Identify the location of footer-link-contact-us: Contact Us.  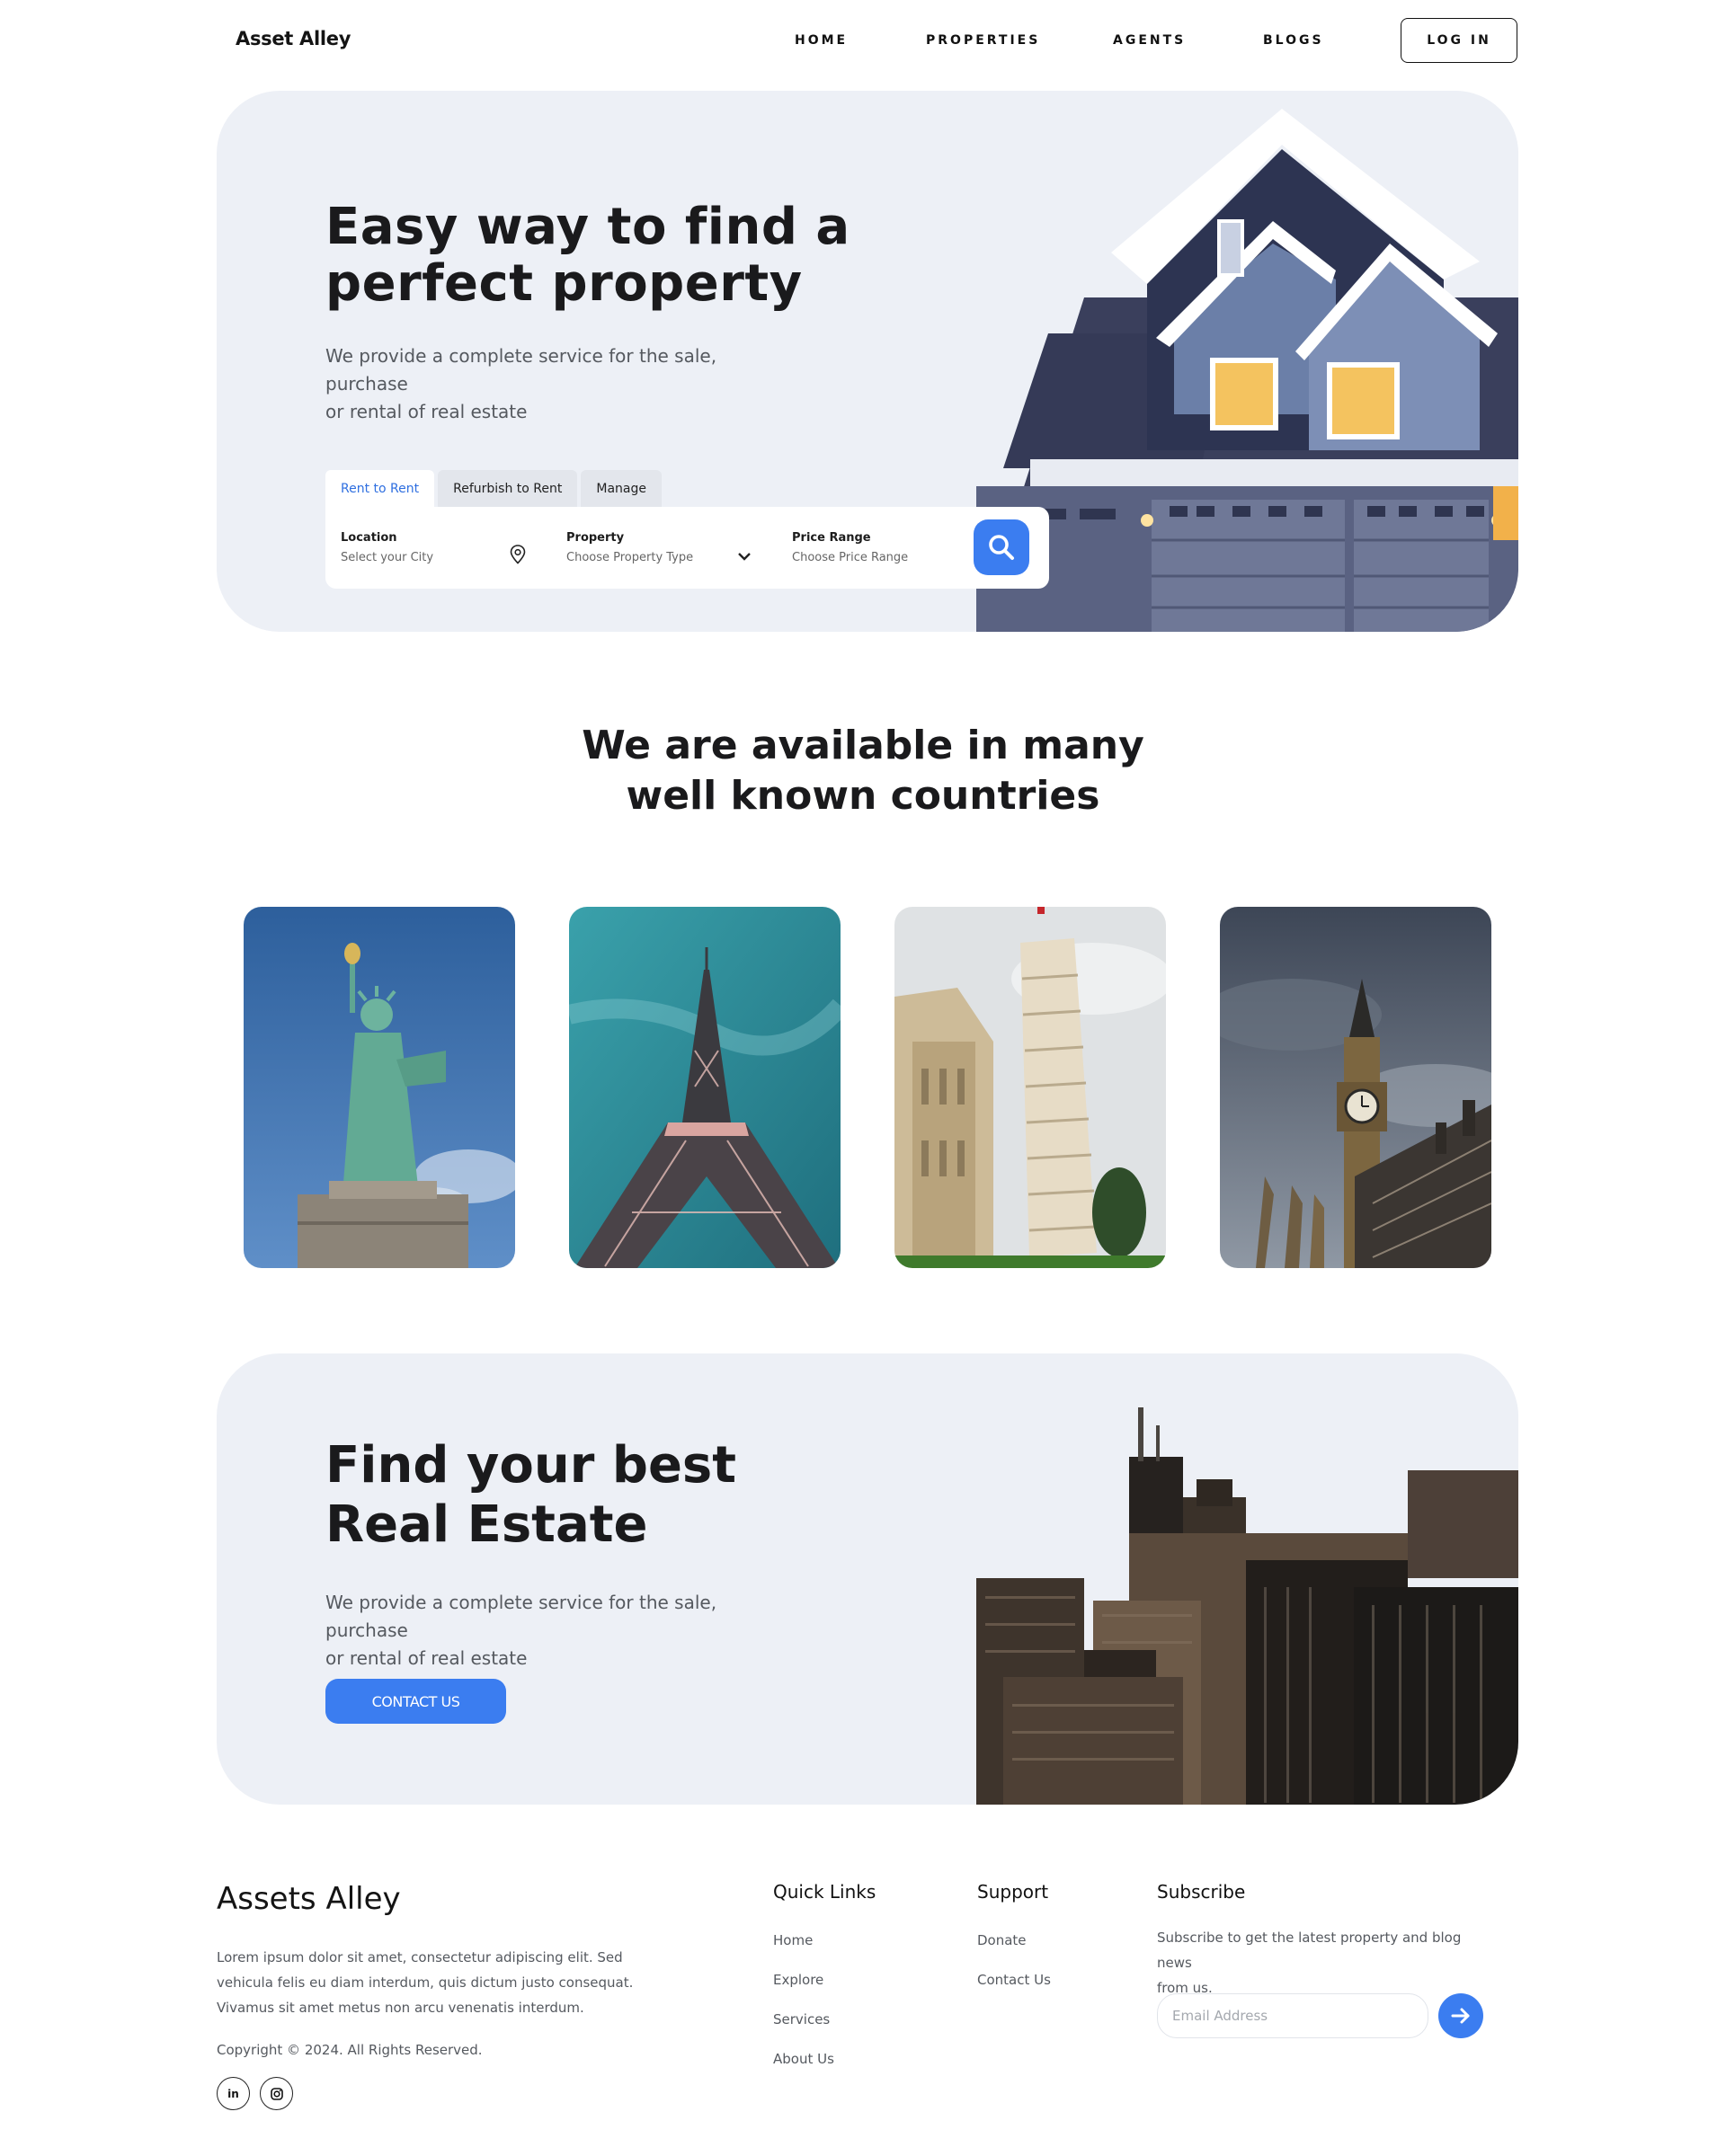
(1014, 1980).